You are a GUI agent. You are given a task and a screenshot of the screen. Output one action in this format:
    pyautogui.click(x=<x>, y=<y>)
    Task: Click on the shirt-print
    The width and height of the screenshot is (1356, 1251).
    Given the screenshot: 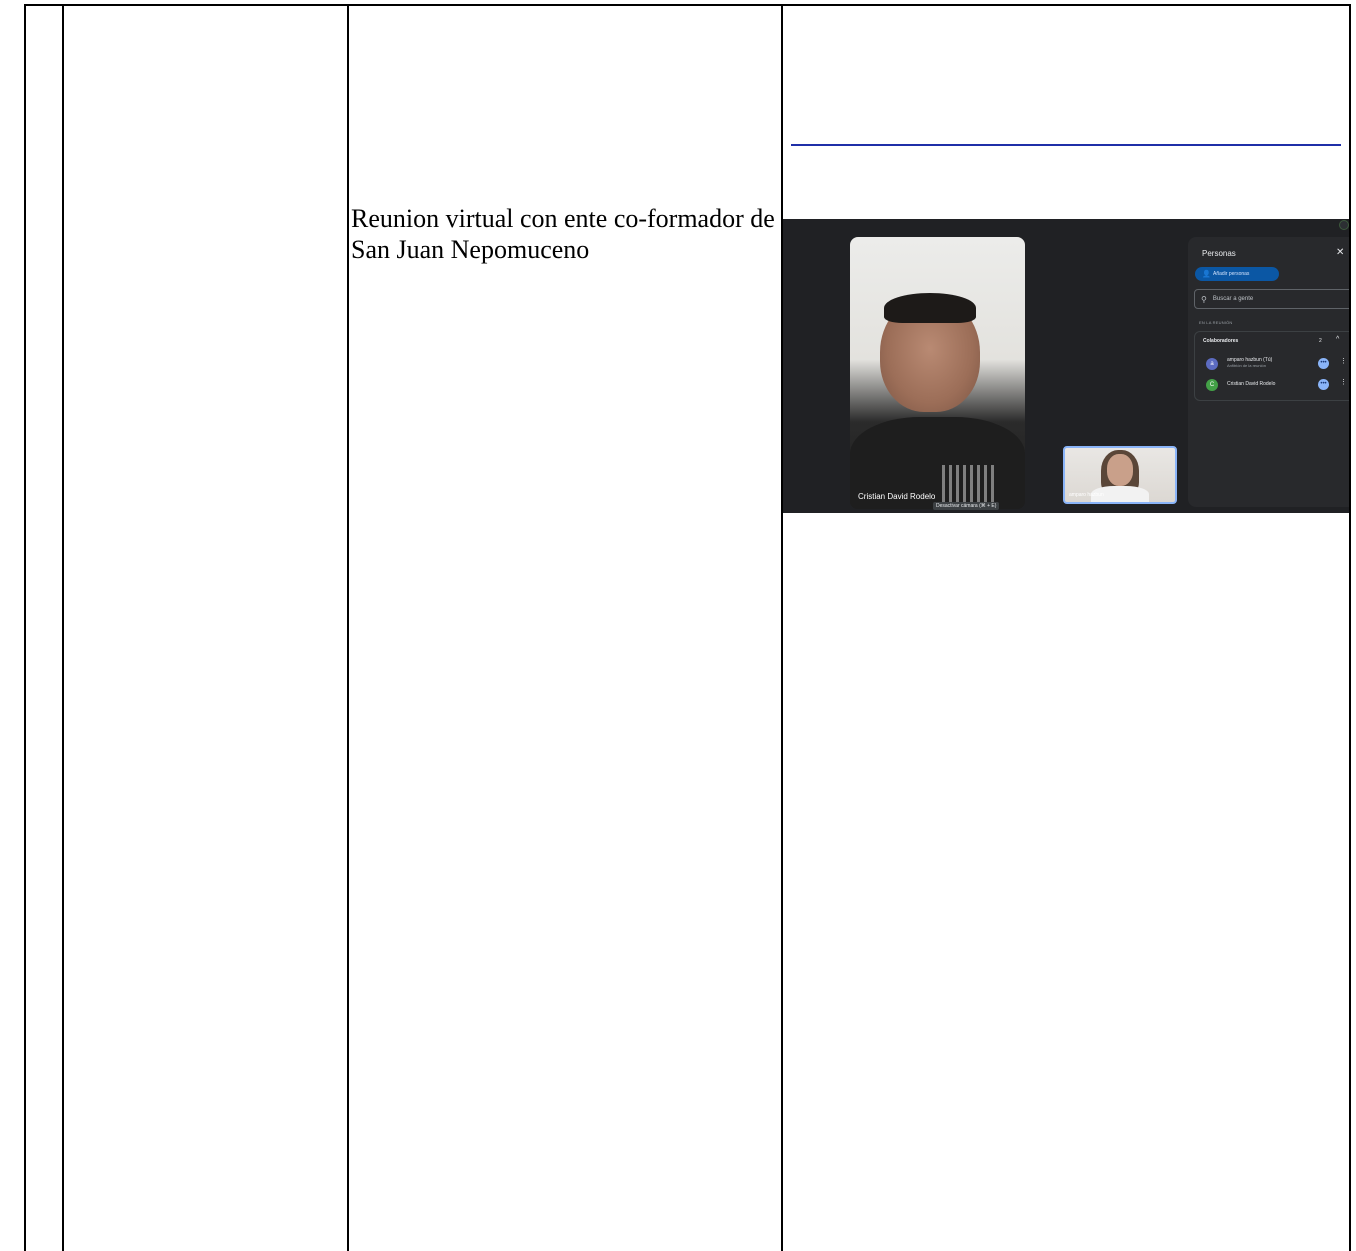 What is the action you would take?
    pyautogui.click(x=969, y=484)
    